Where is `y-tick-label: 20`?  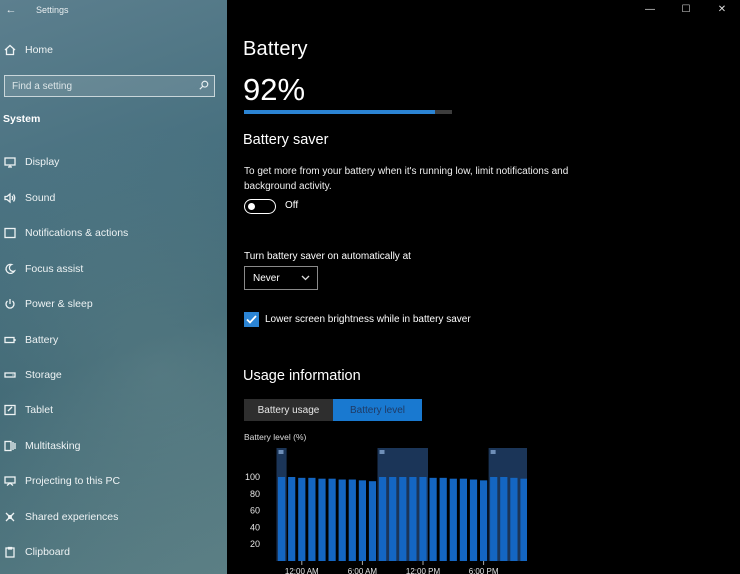
y-tick-label: 20 is located at coordinates (255, 544).